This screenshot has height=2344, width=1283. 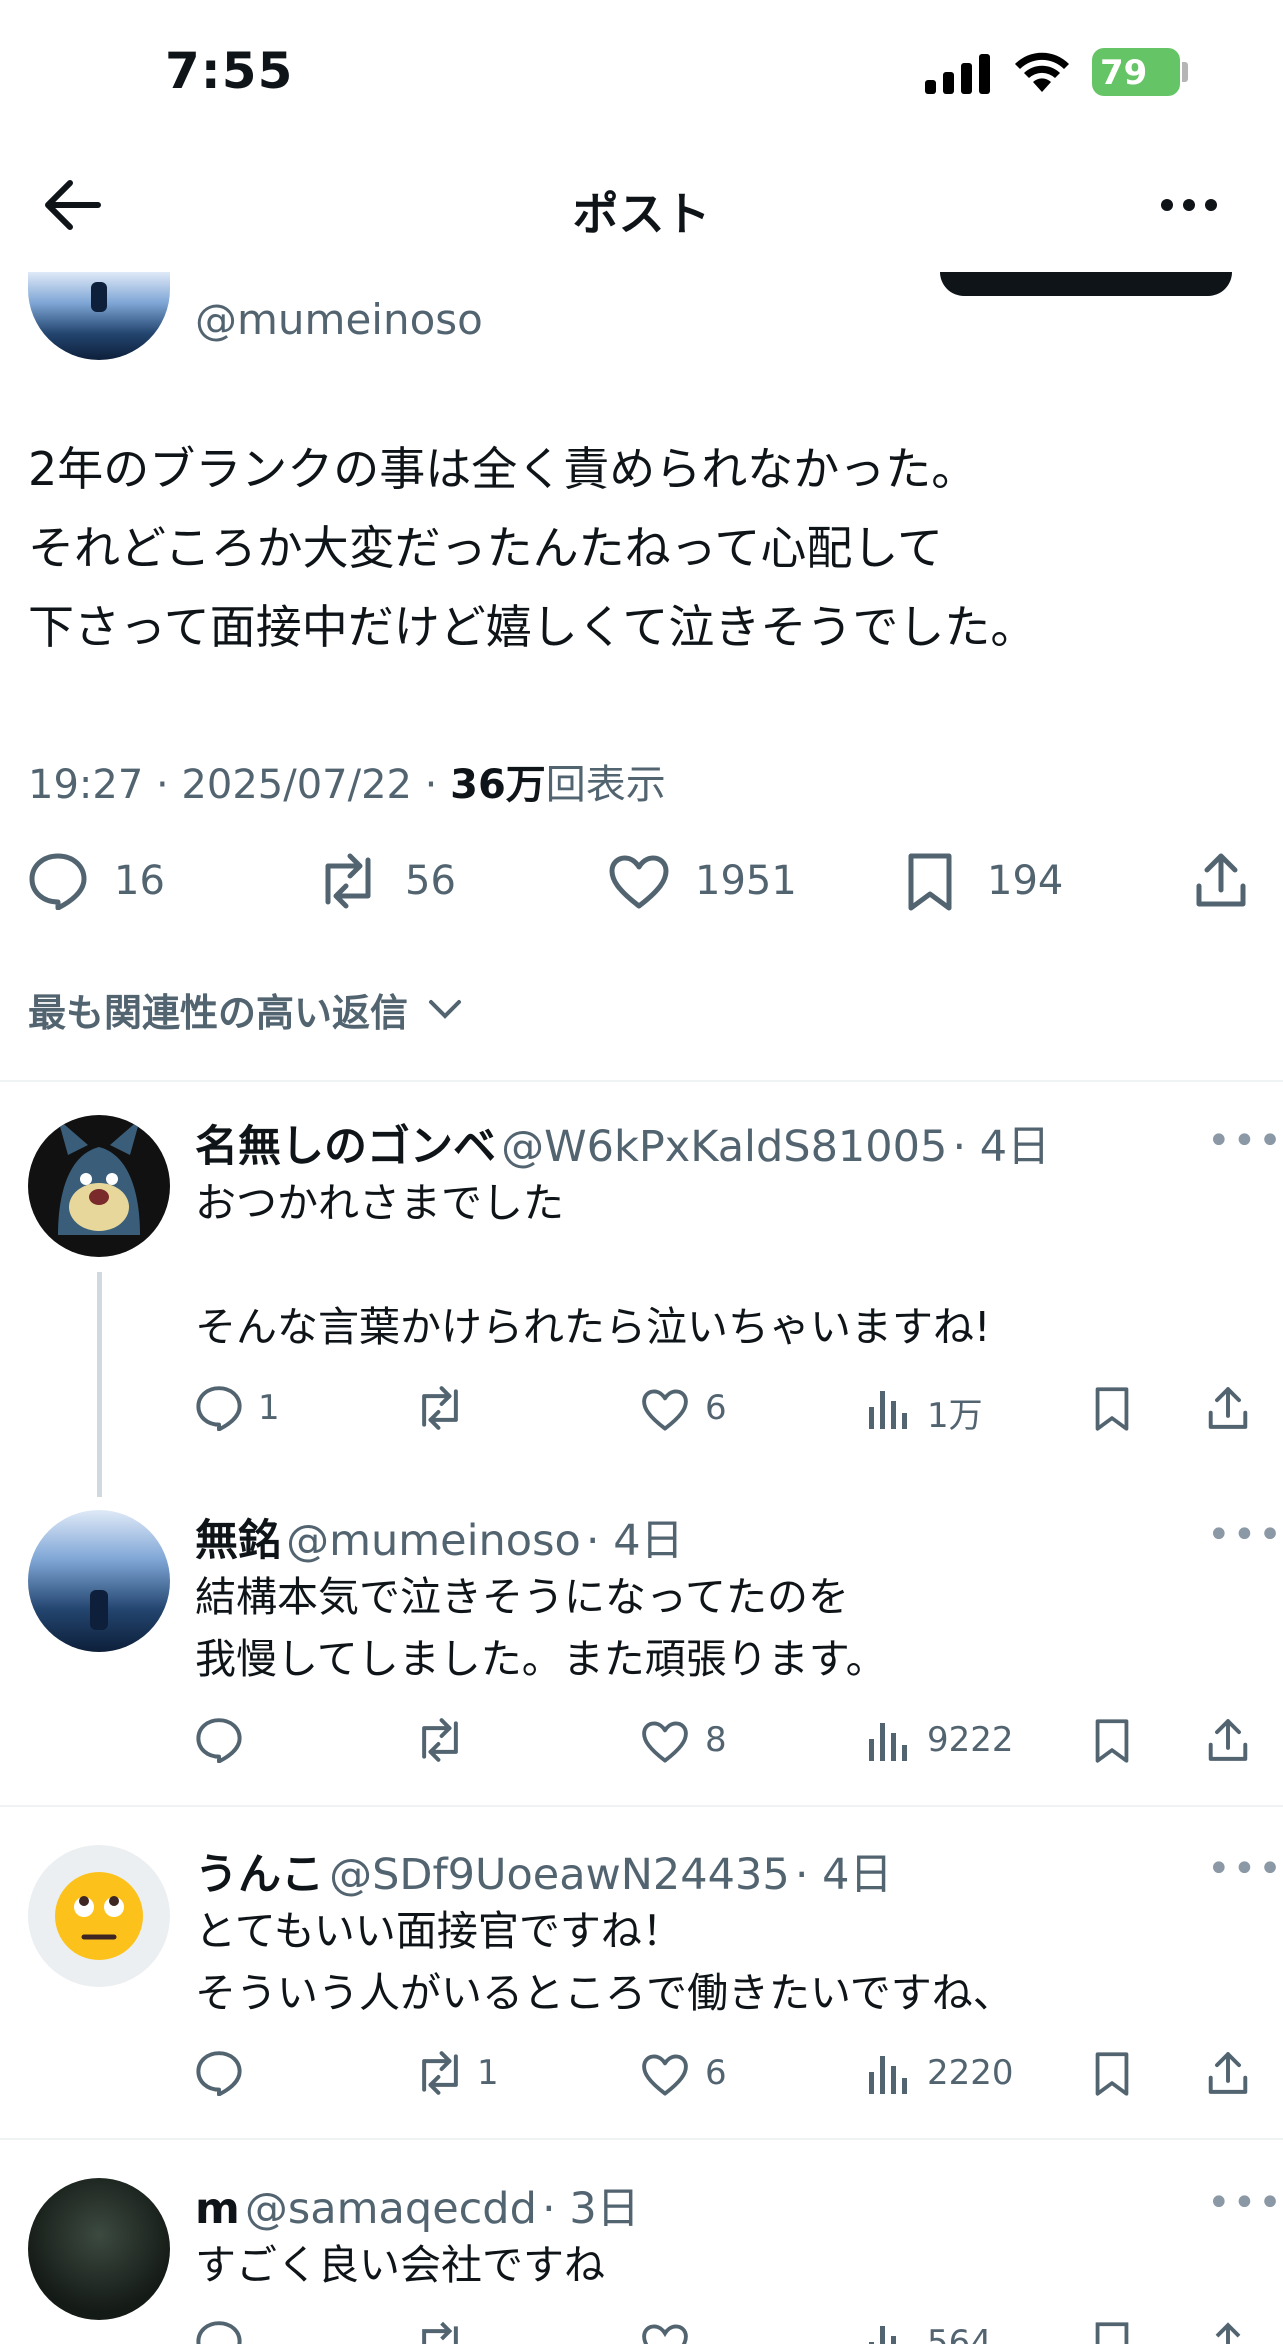 I want to click on reply-views-count: 1万, so click(x=955, y=1416).